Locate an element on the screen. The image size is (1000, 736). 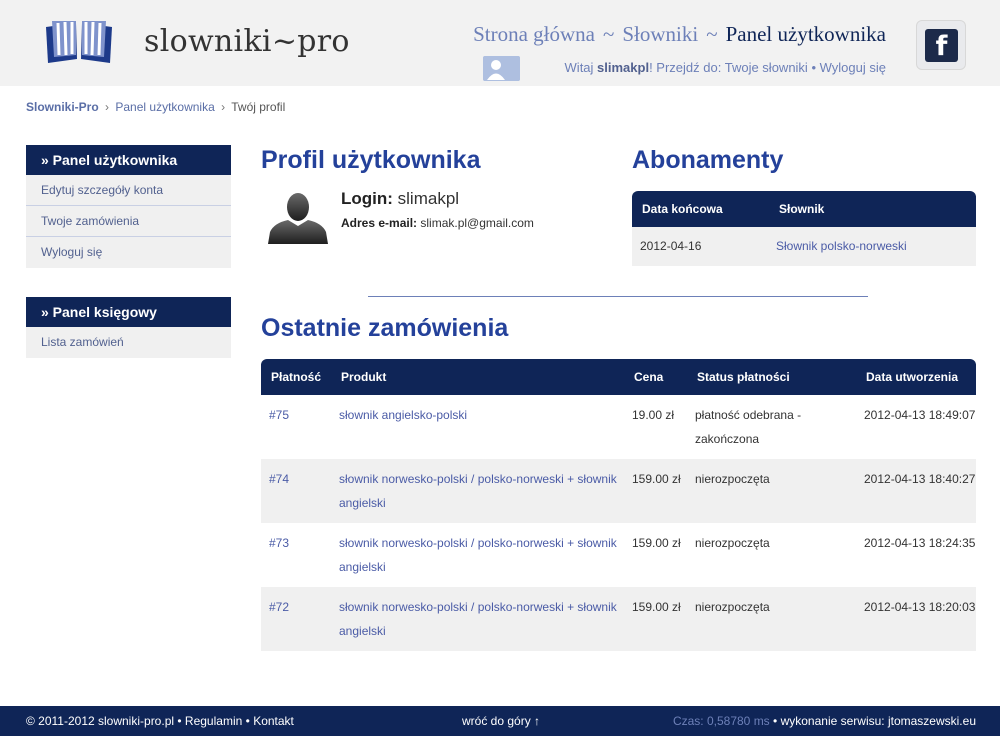
subscriptions-heading: Abonamenty is located at coordinates (708, 160).